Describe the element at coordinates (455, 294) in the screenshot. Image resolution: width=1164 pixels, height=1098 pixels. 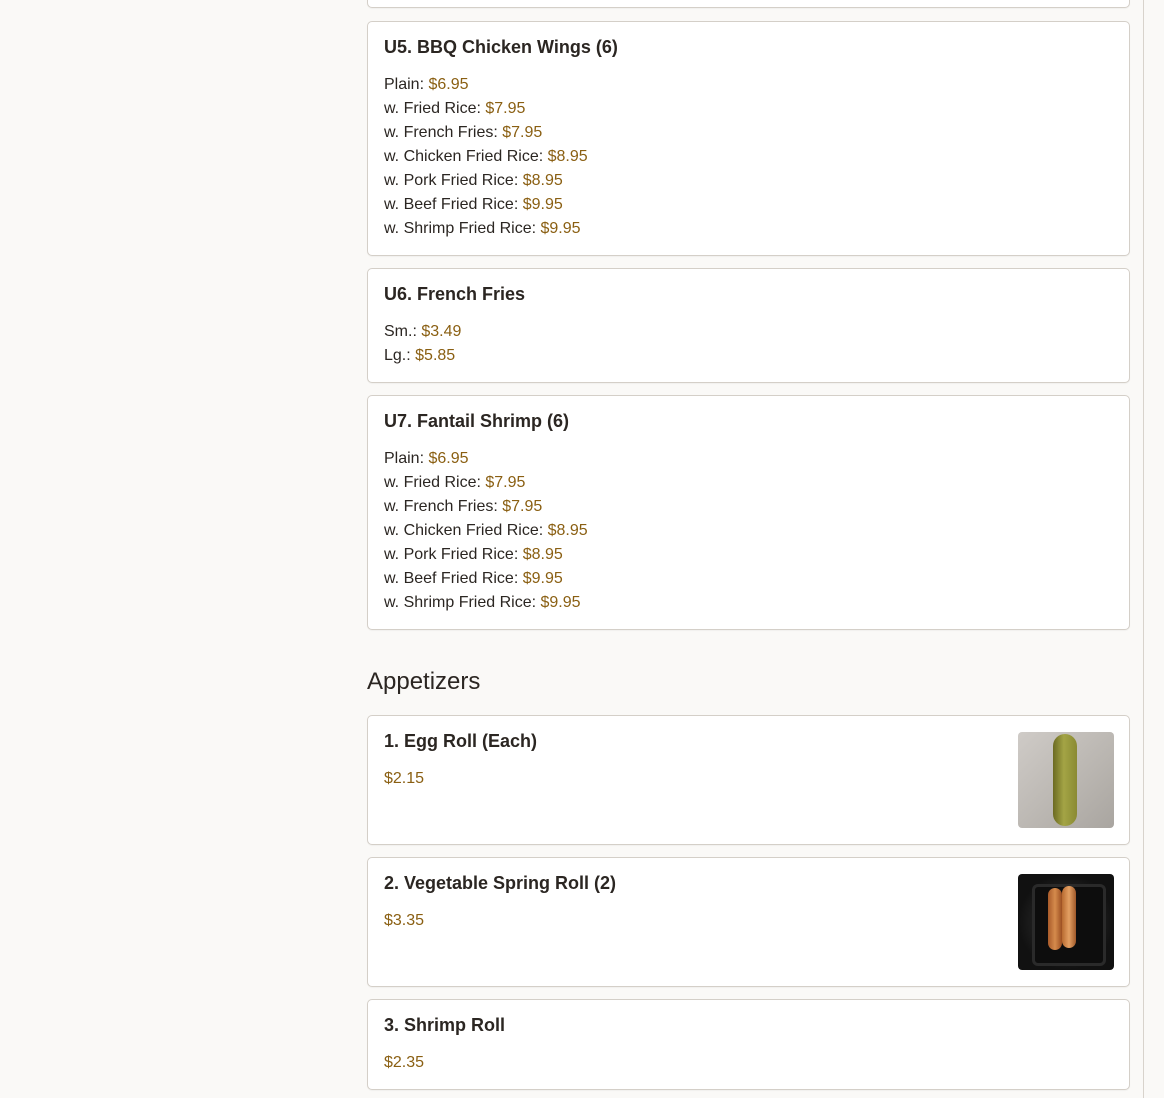
I see `menu-item-name: U6. French Fries` at that location.